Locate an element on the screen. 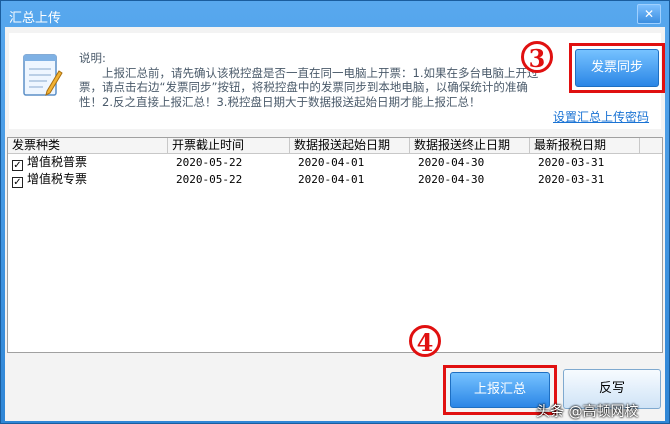  step-3-marker: 3 is located at coordinates (537, 57).